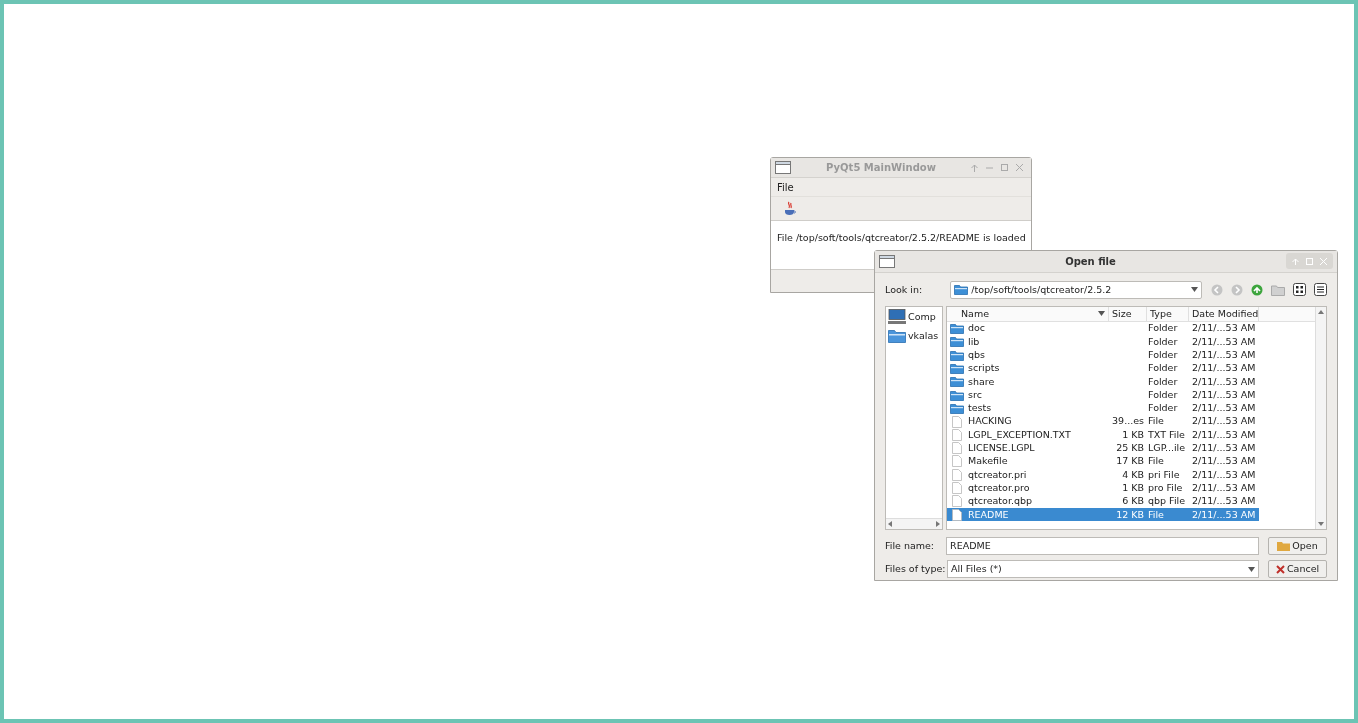 This screenshot has width=1358, height=723. I want to click on file-name: lib, so click(974, 341).